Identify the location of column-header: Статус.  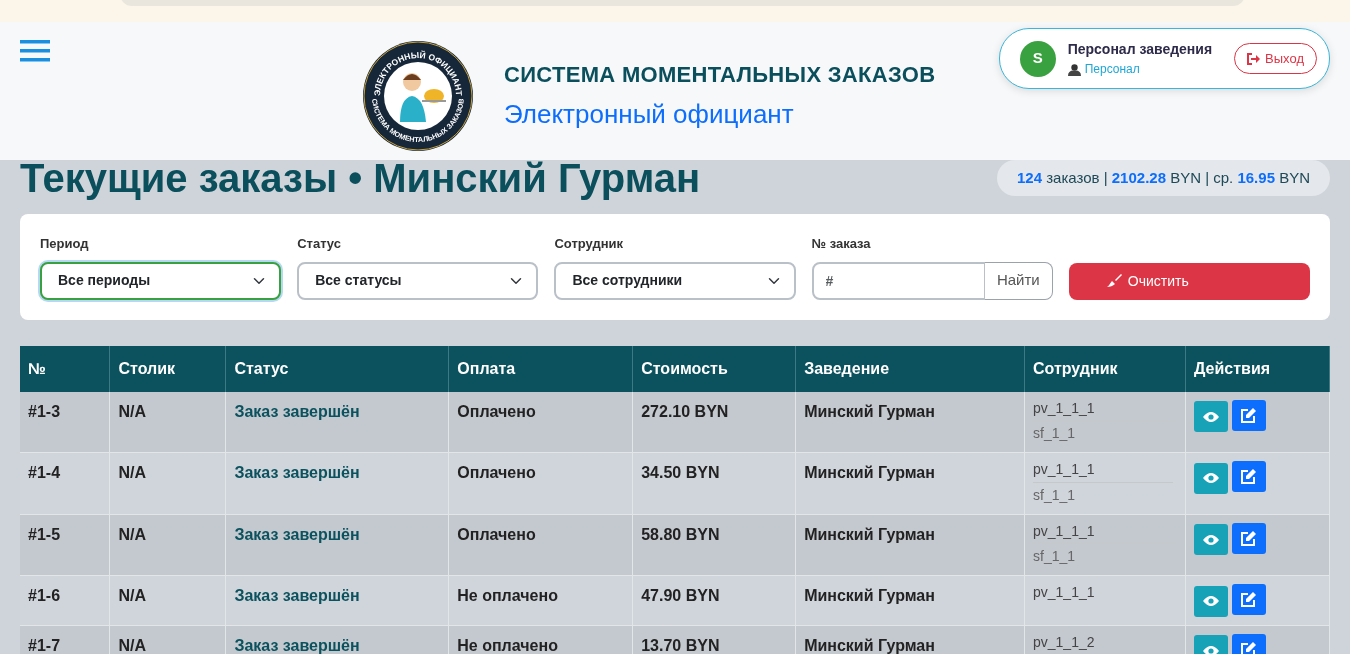
(337, 368).